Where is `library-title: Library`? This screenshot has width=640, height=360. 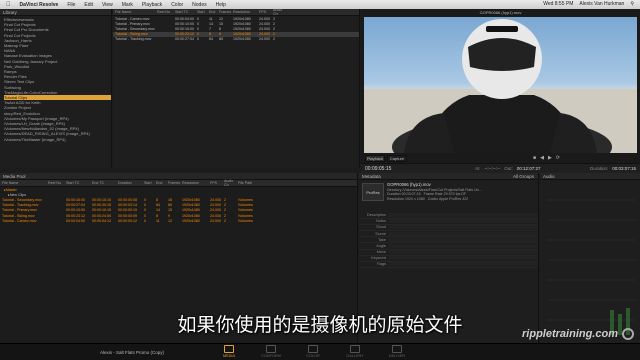 library-title: Library is located at coordinates (55, 12).